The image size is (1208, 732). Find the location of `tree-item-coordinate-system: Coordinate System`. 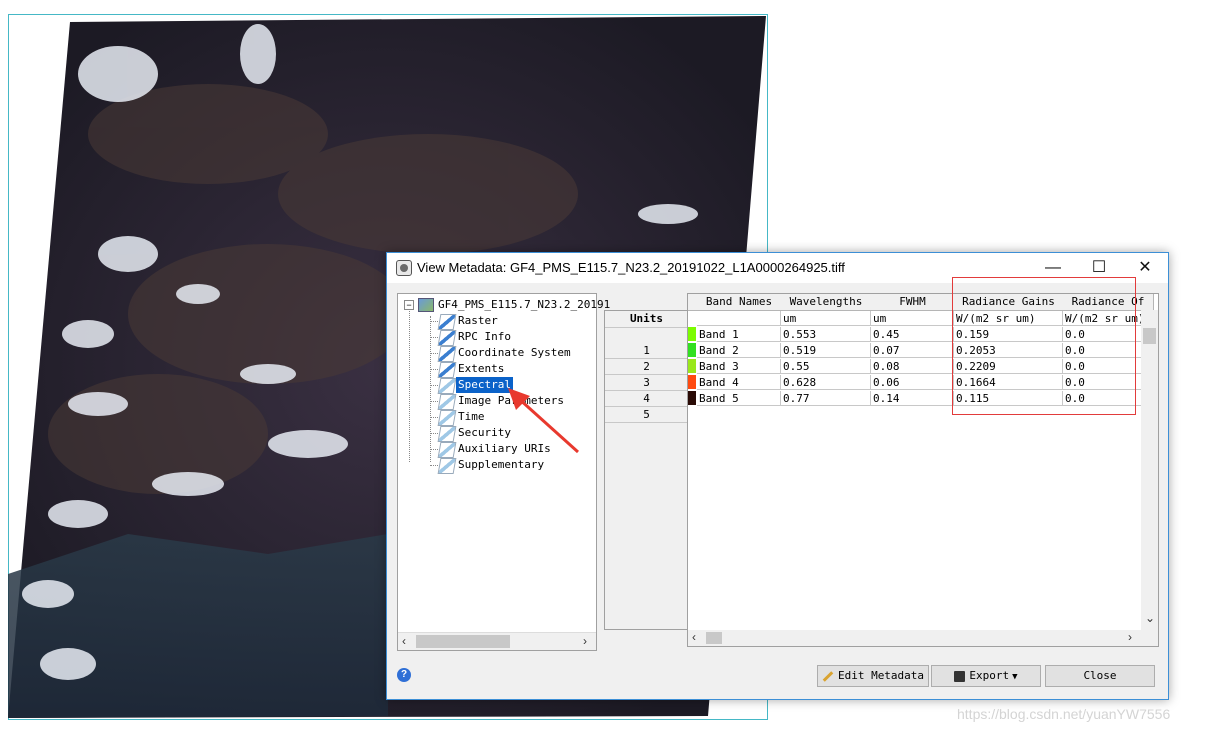

tree-item-coordinate-system: Coordinate System is located at coordinates (510, 353).